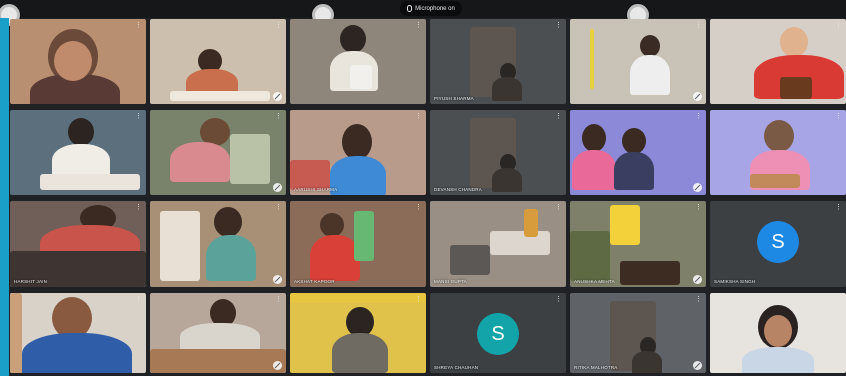  Describe the element at coordinates (435, 8) in the screenshot. I see `presenter-mic-label: Microphone on` at that location.